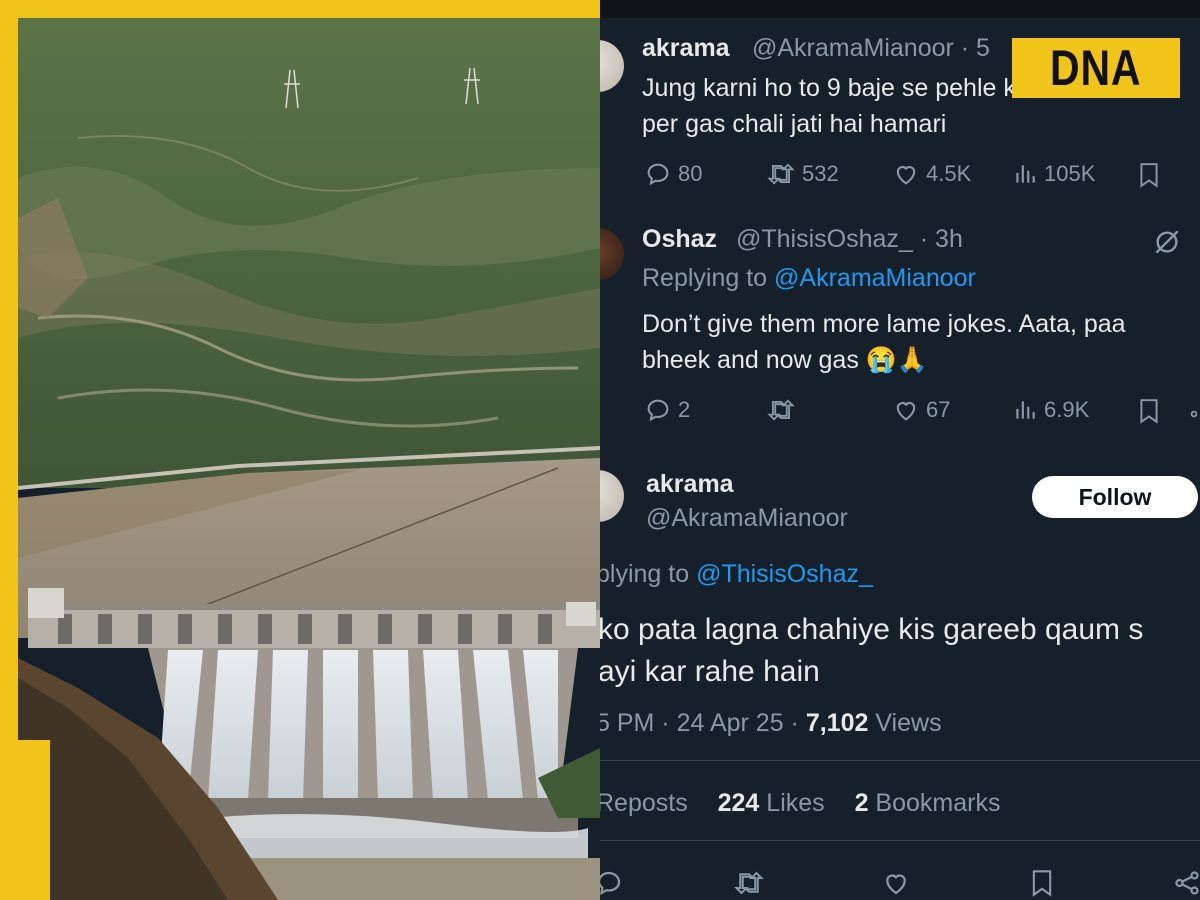  I want to click on replying-to-prefix: Replying to, so click(708, 278).